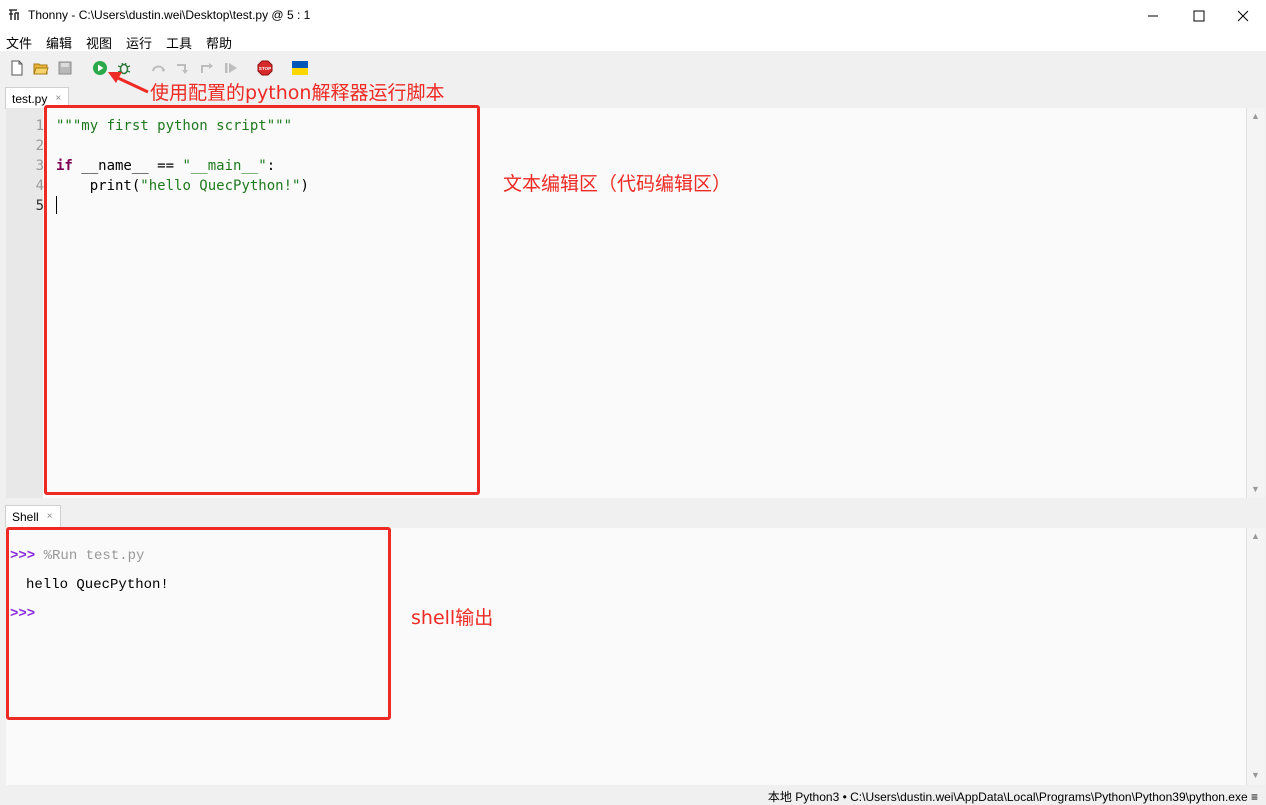  What do you see at coordinates (39, 206) in the screenshot?
I see `line-number: 5` at bounding box center [39, 206].